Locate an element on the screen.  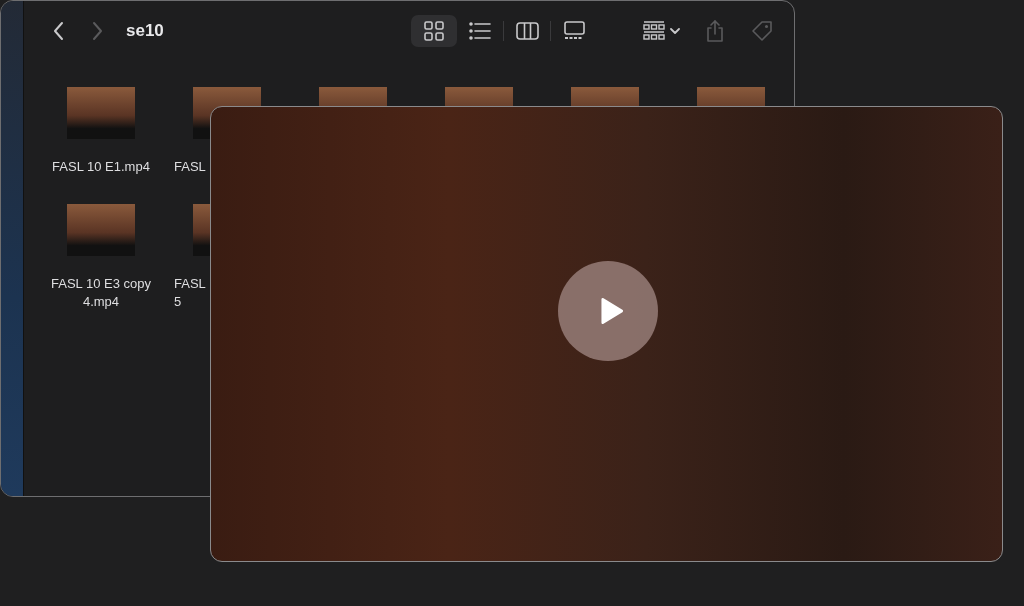
gallery-icon is located at coordinates (574, 31).